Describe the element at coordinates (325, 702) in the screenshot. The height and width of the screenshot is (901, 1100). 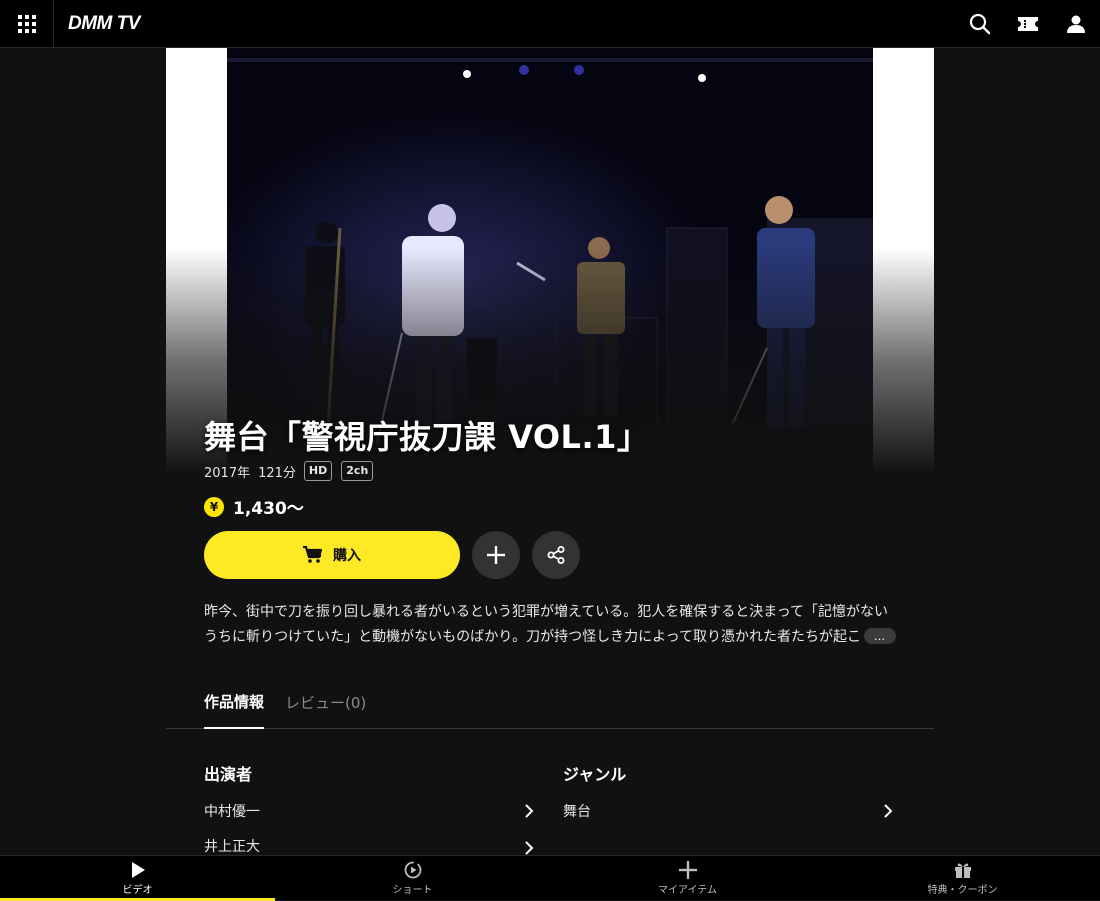
I see `tab-reviews: レビュー(0)` at that location.